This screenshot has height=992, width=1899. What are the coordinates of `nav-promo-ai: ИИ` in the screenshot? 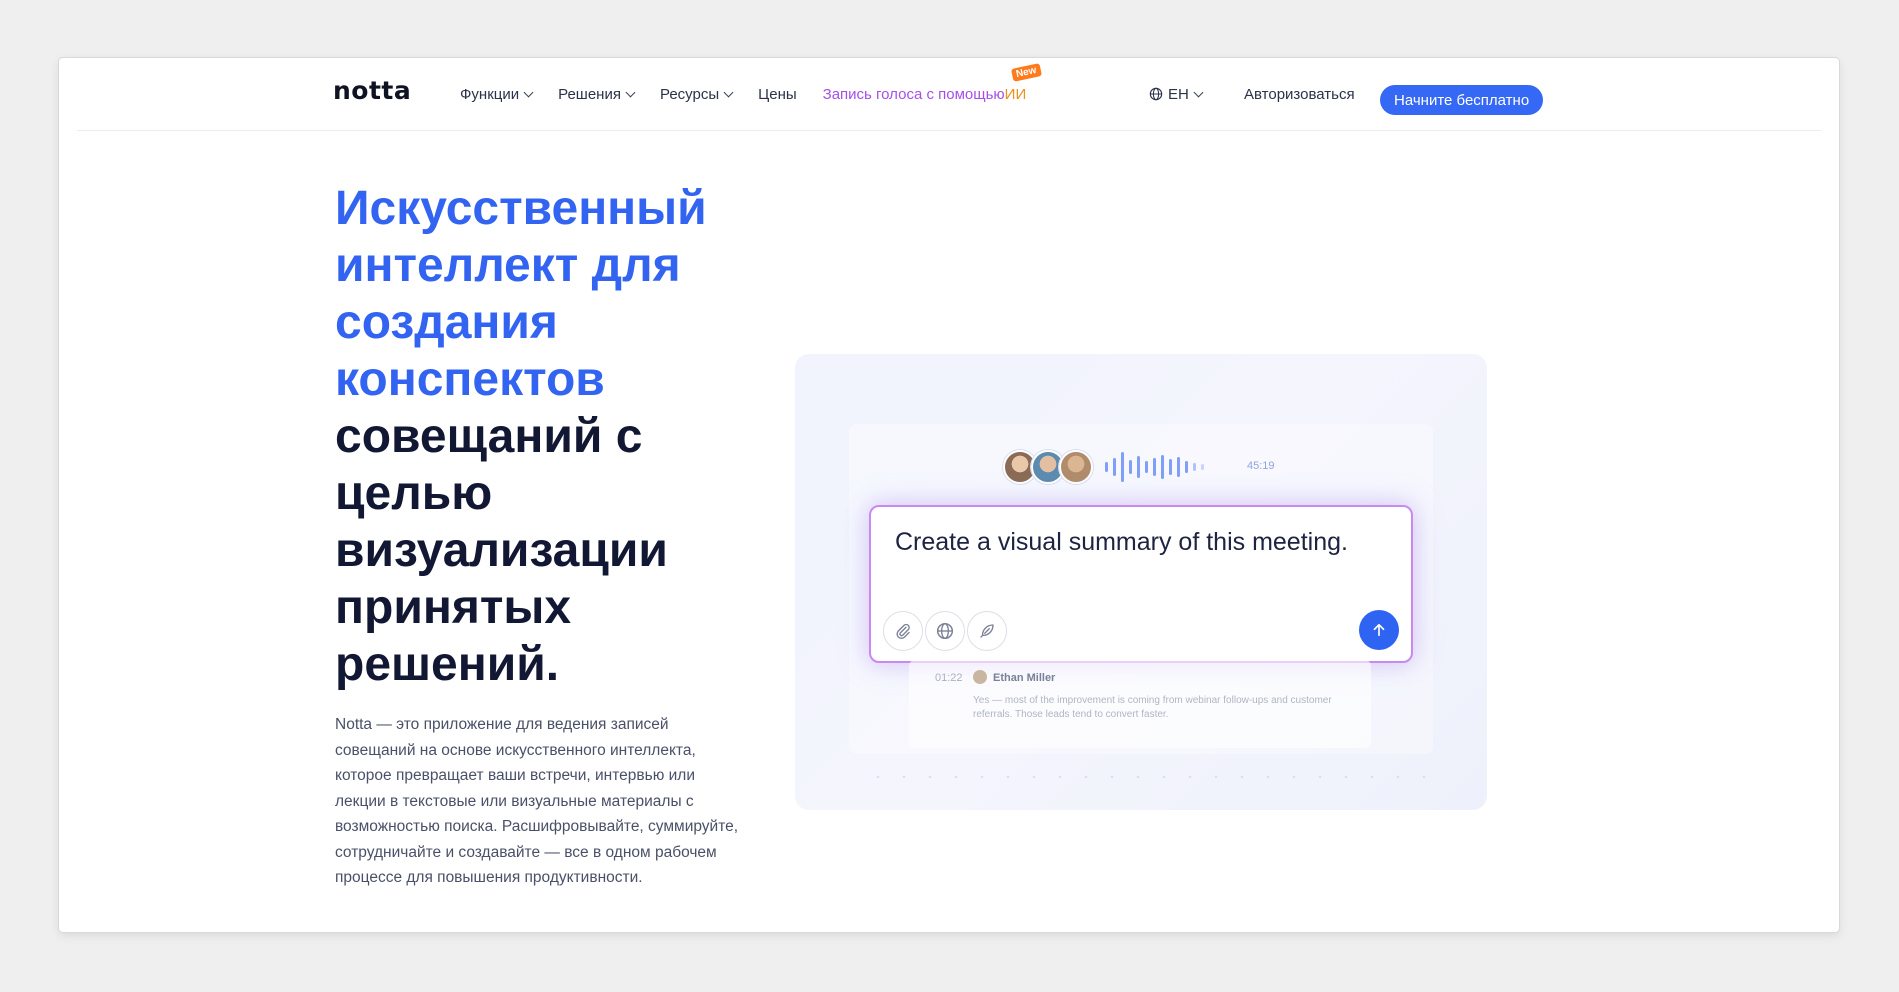 It's located at (1015, 94).